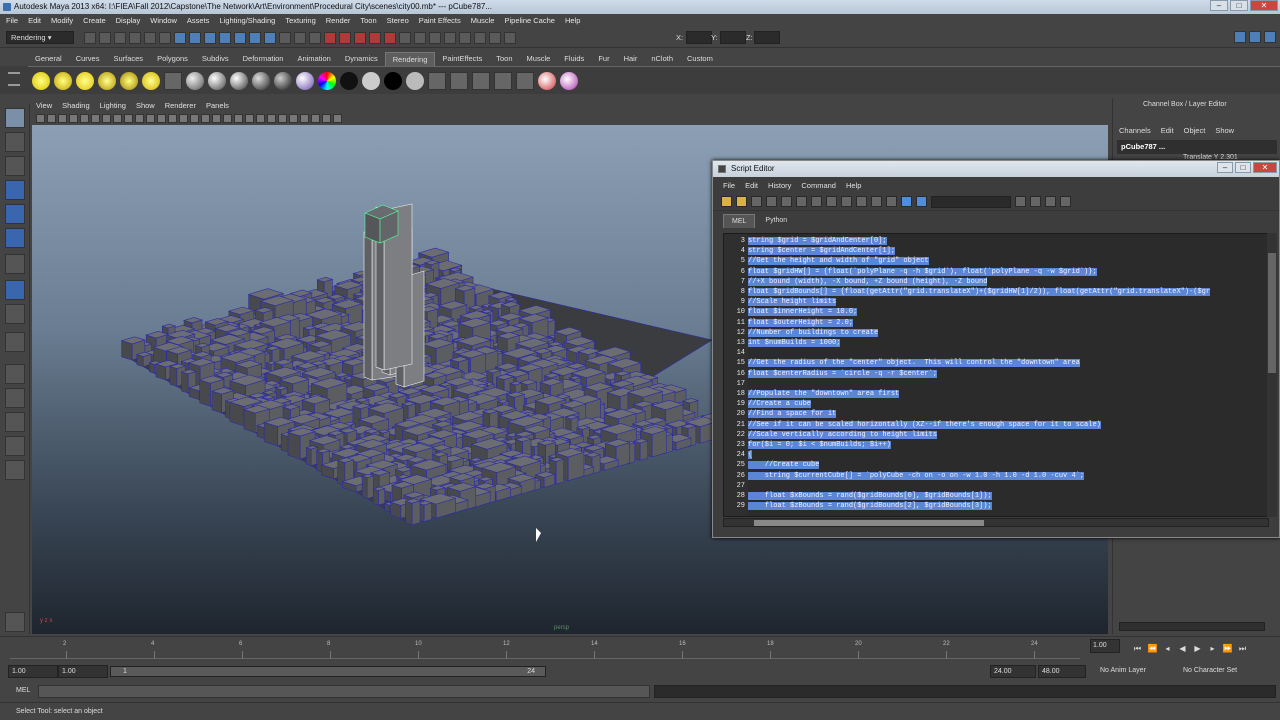  What do you see at coordinates (994, 333) in the screenshot?
I see `code-line: 12//Number of buildings to create` at bounding box center [994, 333].